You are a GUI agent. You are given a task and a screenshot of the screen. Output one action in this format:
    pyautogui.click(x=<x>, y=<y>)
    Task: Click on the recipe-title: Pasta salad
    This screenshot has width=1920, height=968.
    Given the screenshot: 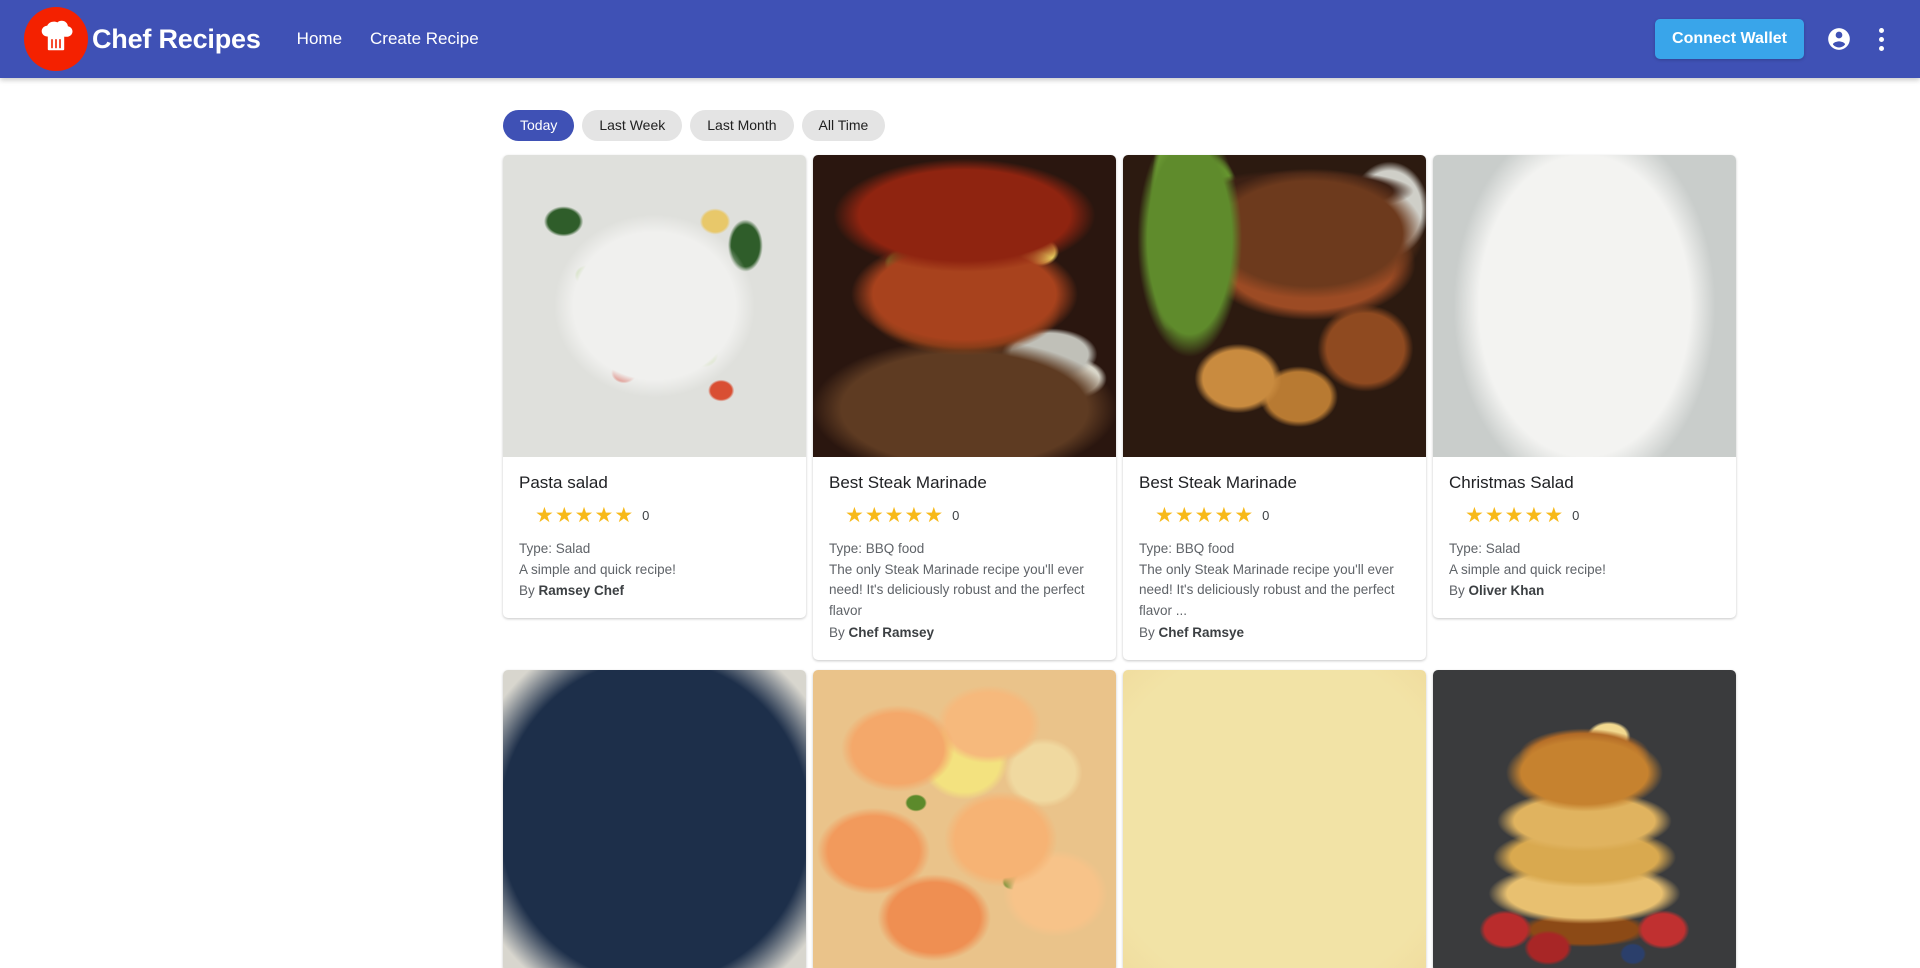 What is the action you would take?
    pyautogui.click(x=563, y=483)
    